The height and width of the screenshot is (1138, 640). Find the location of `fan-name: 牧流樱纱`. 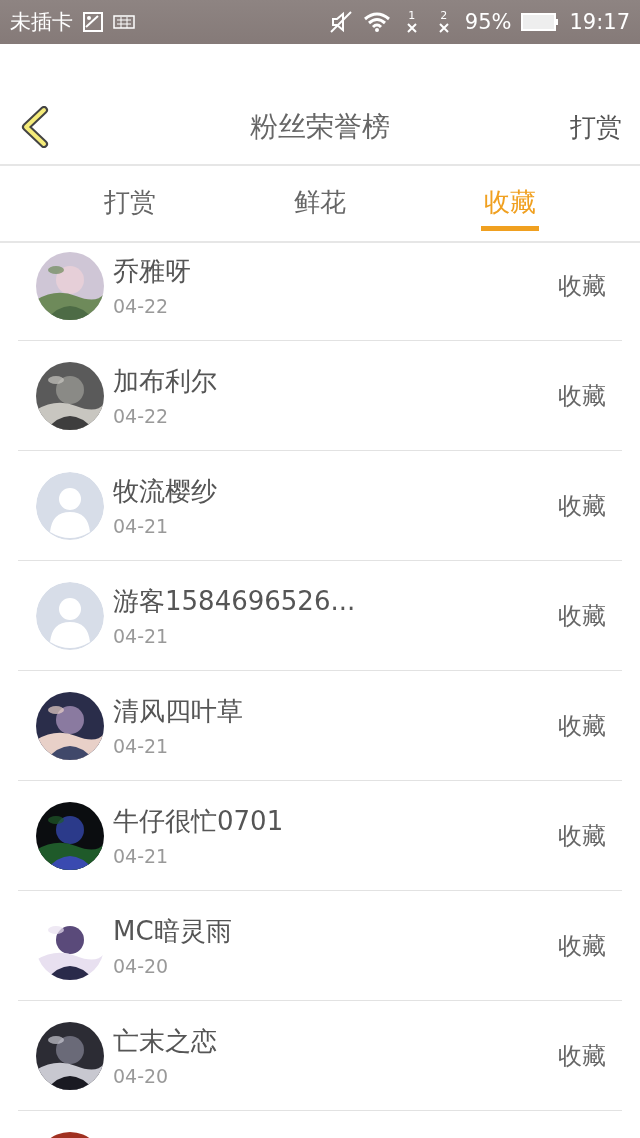

fan-name: 牧流樱纱 is located at coordinates (165, 491).